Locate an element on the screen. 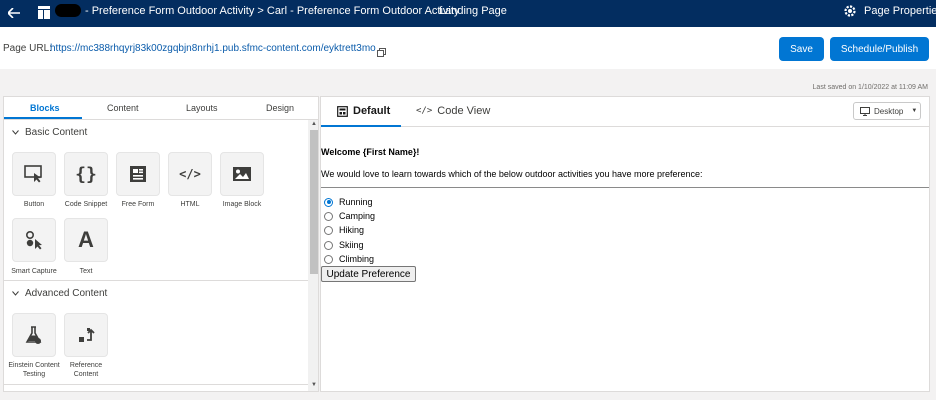 The width and height of the screenshot is (936, 400). copy-icon is located at coordinates (381, 50).